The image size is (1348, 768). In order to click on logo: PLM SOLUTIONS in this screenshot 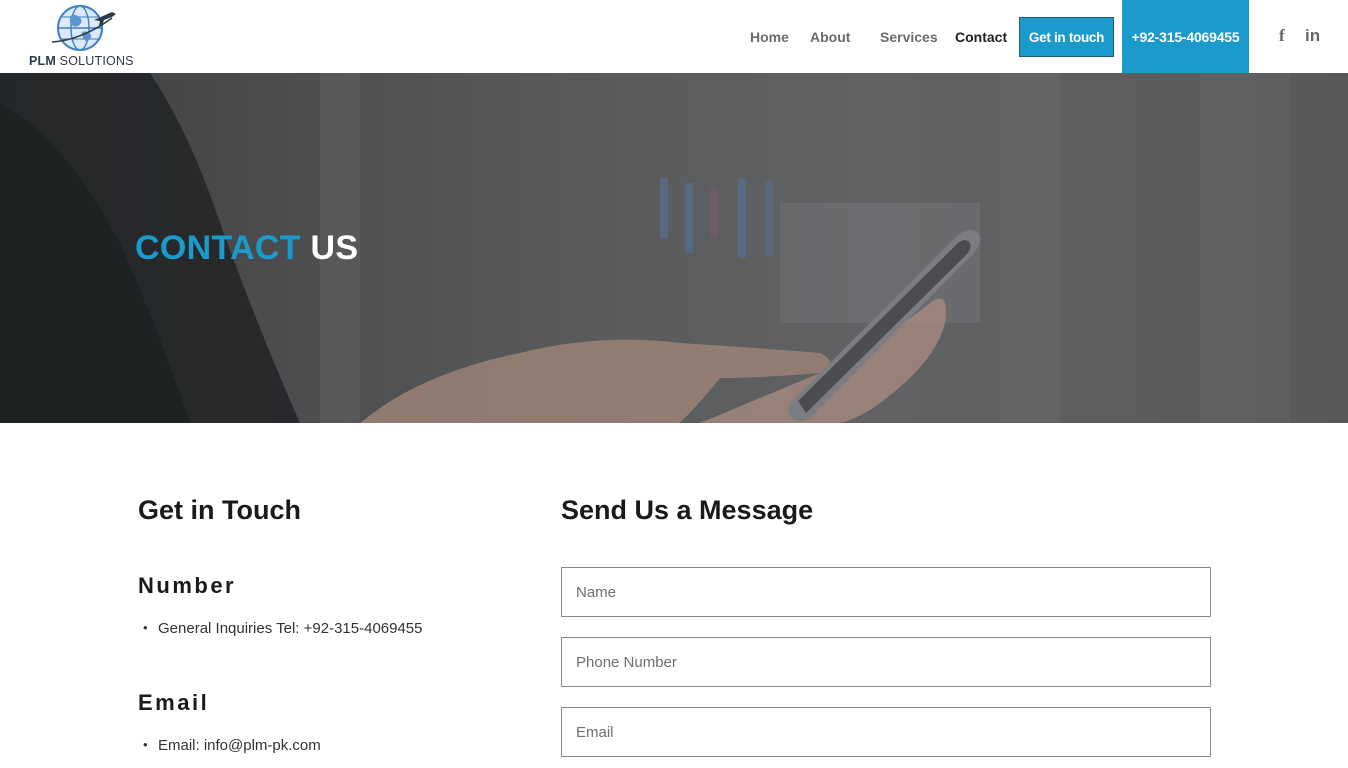, I will do `click(81, 36)`.